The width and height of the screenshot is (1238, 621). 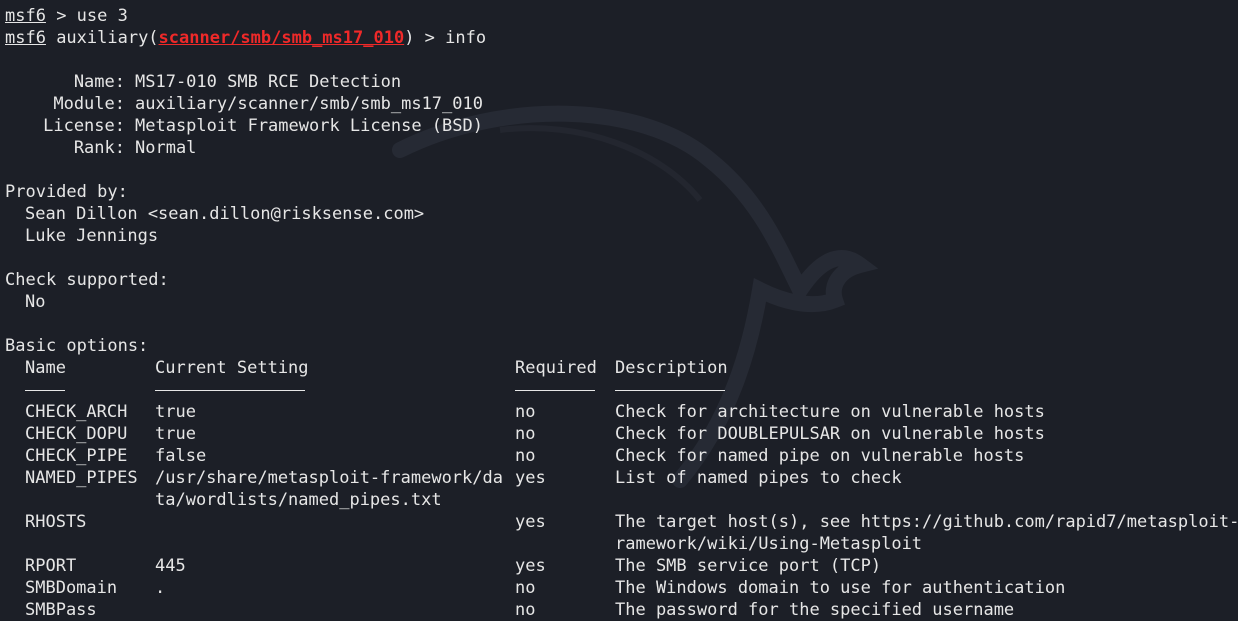 What do you see at coordinates (281, 38) in the screenshot?
I see `active-module: scanner/smb/smb_ms17_010` at bounding box center [281, 38].